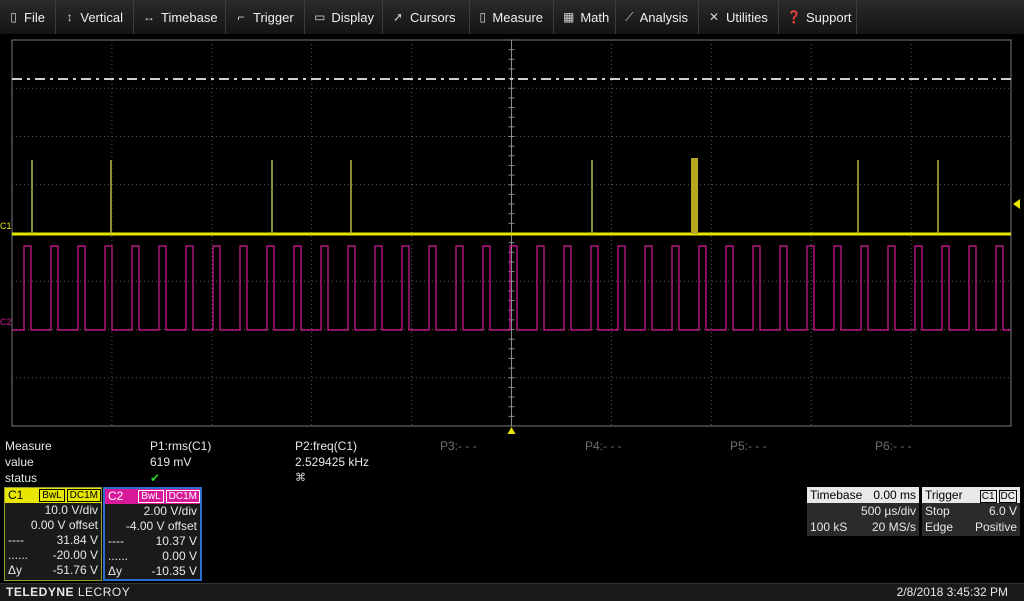  What do you see at coordinates (1007, 496) in the screenshot?
I see `trigger-coupling-tag: DC` at bounding box center [1007, 496].